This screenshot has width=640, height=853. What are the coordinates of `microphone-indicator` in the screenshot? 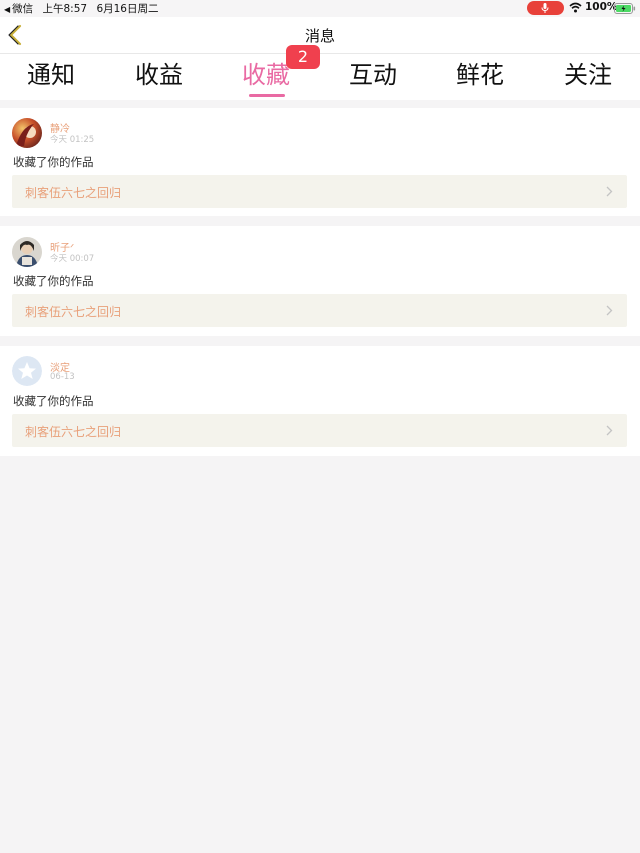 It's located at (545, 8).